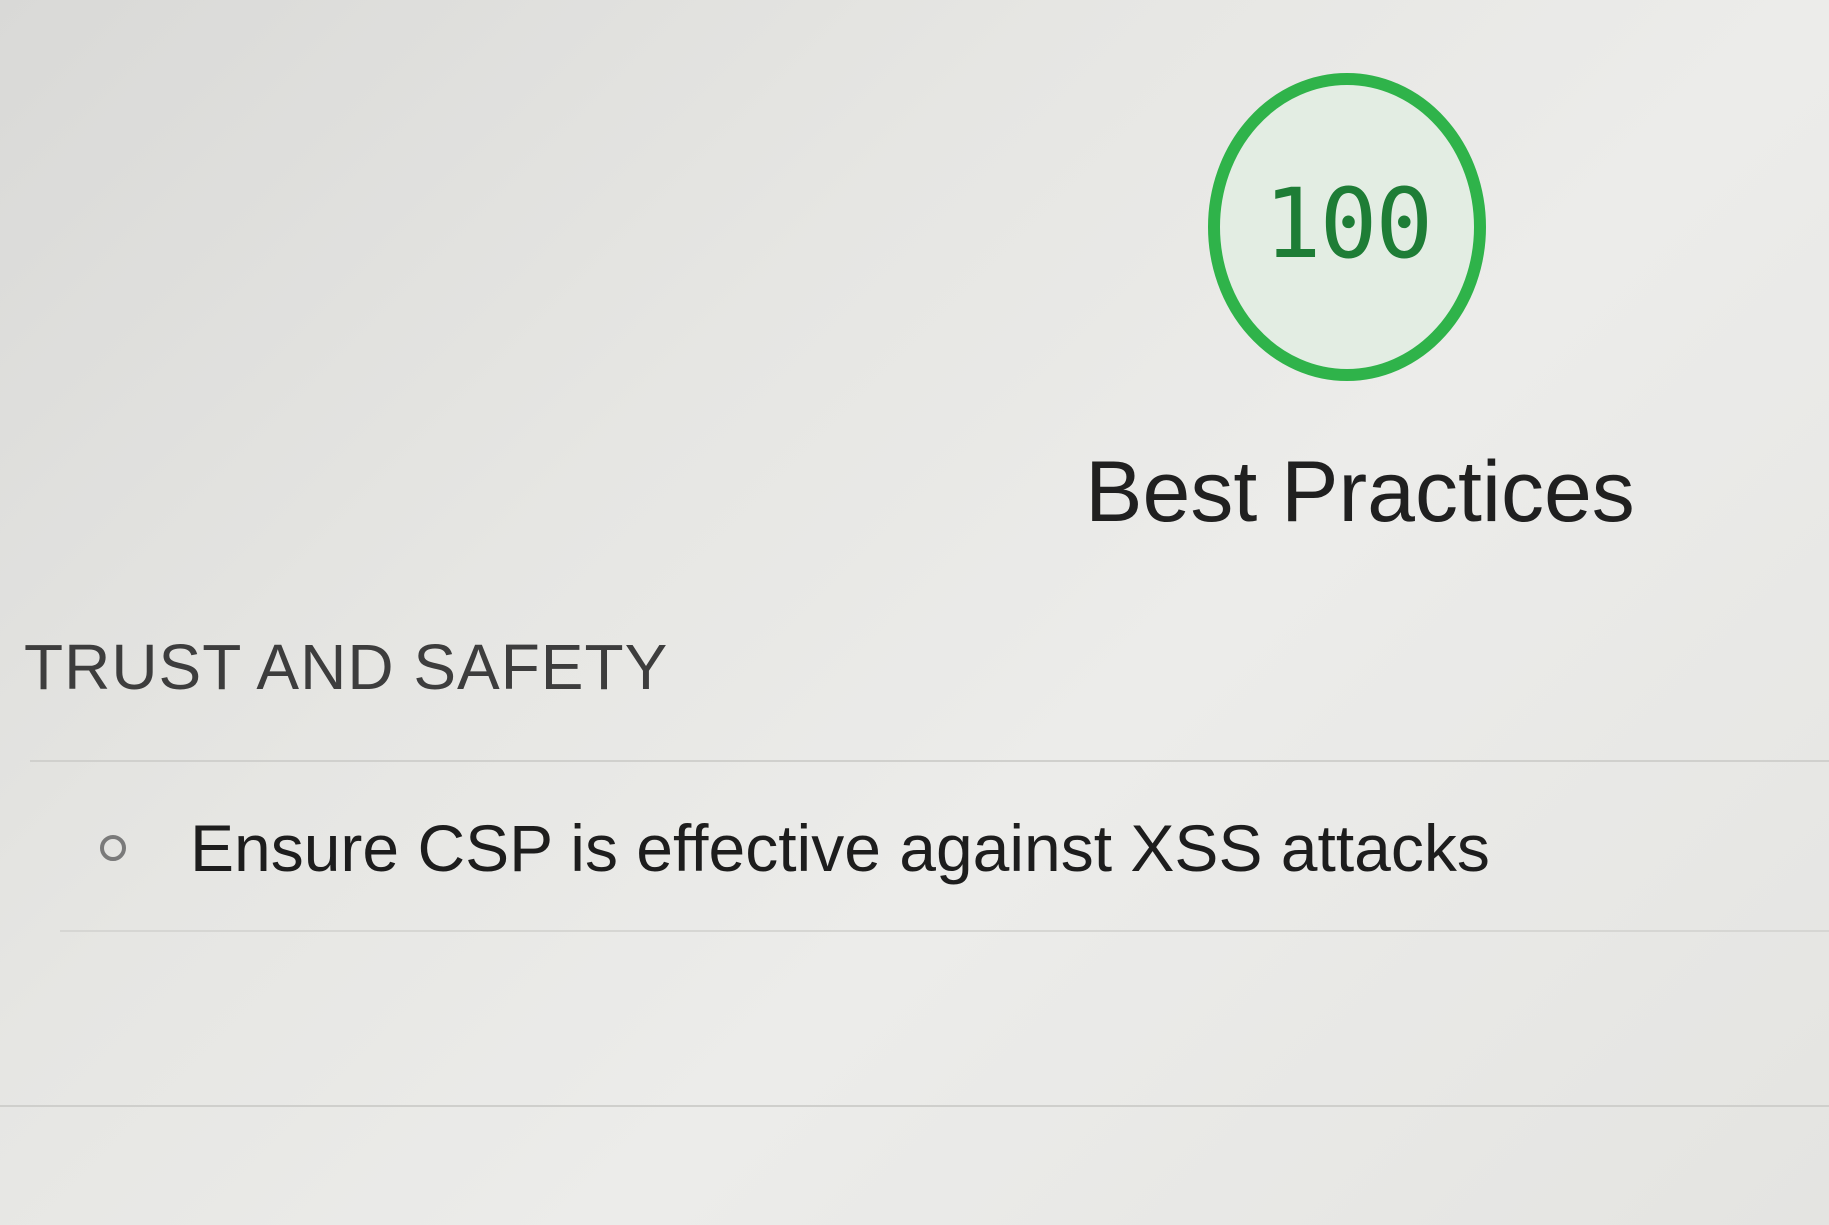  Describe the element at coordinates (914, 1106) in the screenshot. I see `section-divider` at that location.